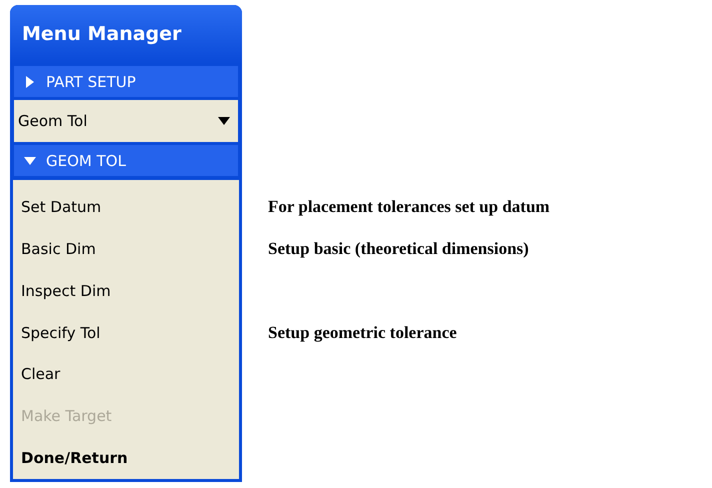 This screenshot has width=712, height=488. What do you see at coordinates (409, 207) in the screenshot?
I see `annotation-text: For placement tolerances set up datum` at bounding box center [409, 207].